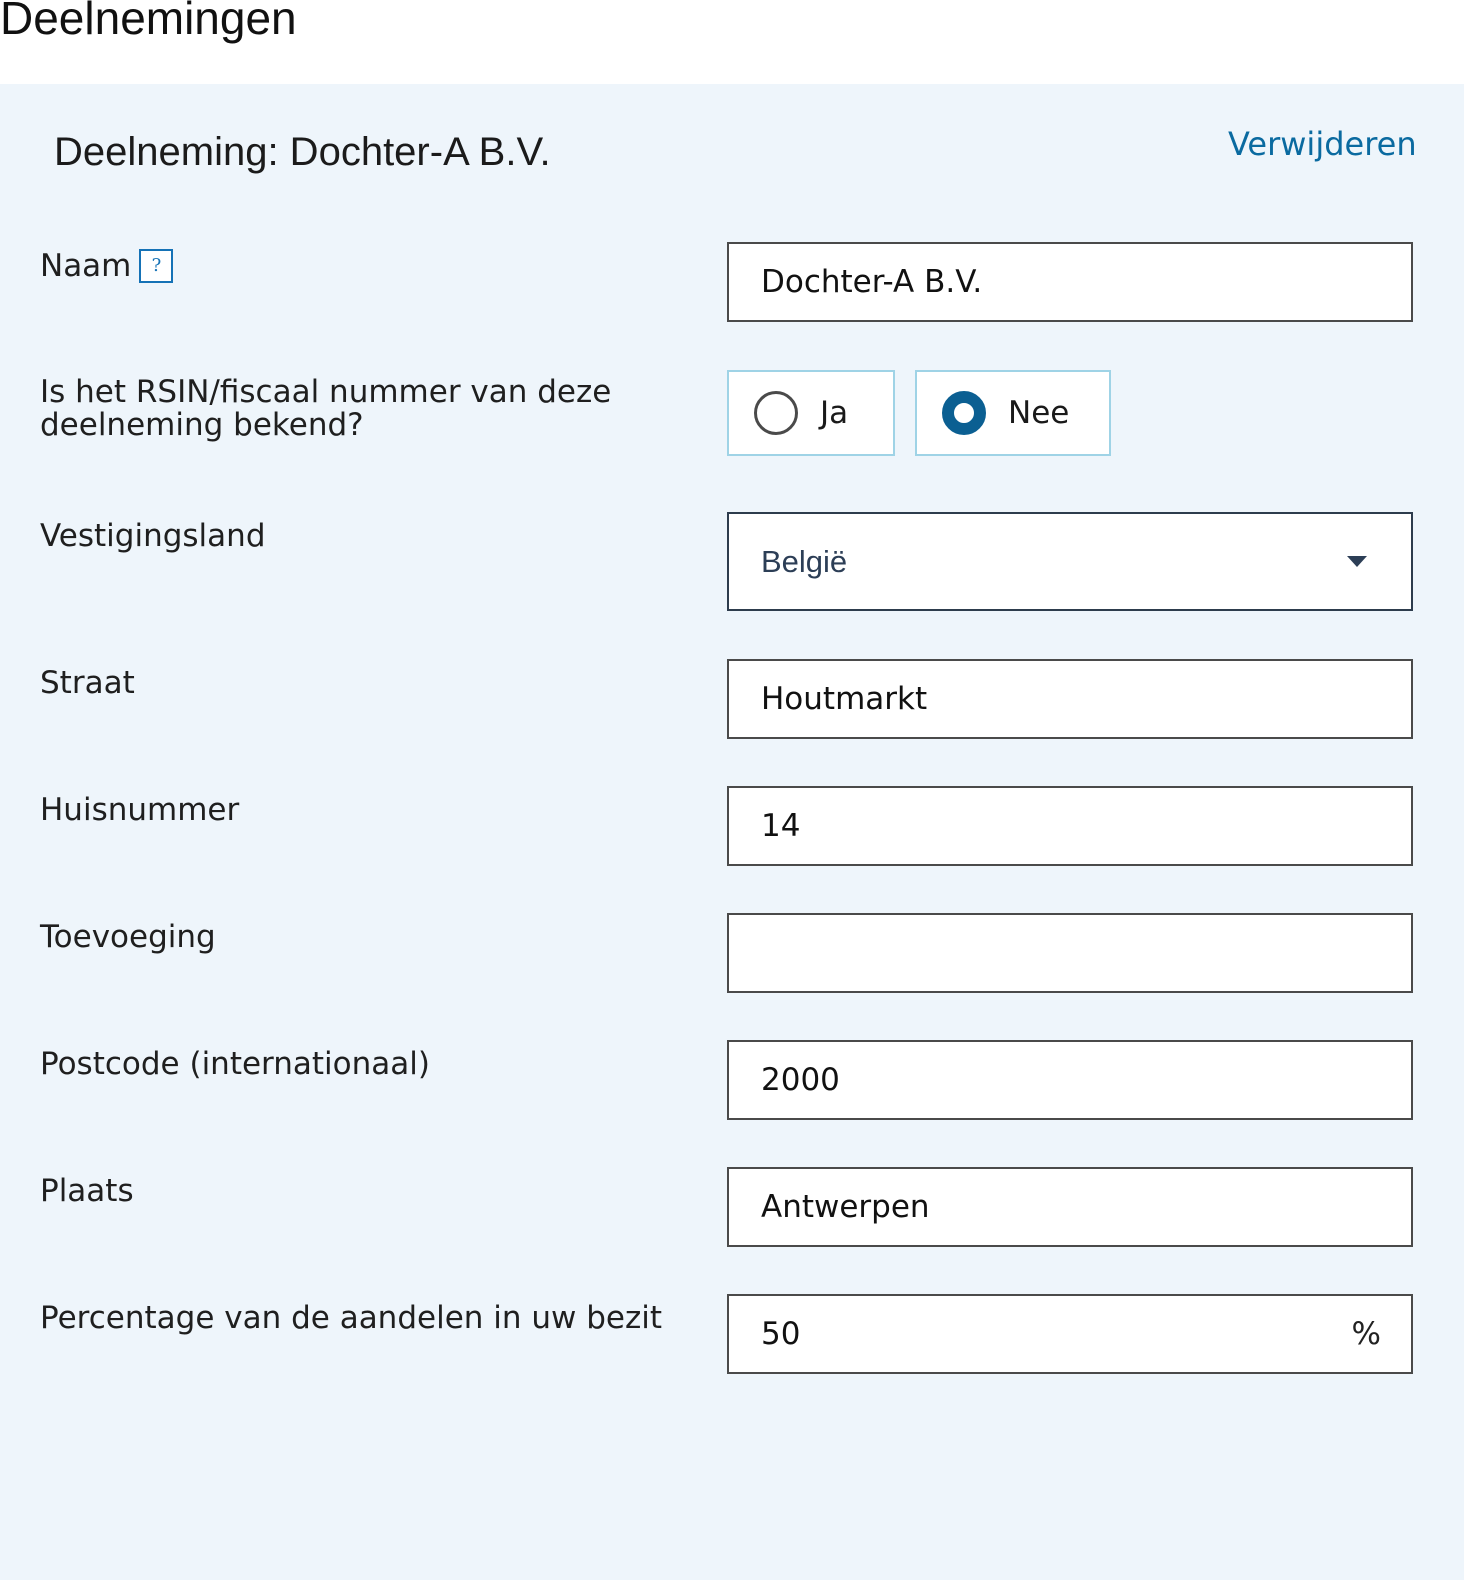 The image size is (1464, 1580). What do you see at coordinates (964, 413) in the screenshot?
I see `radio-checked-icon` at bounding box center [964, 413].